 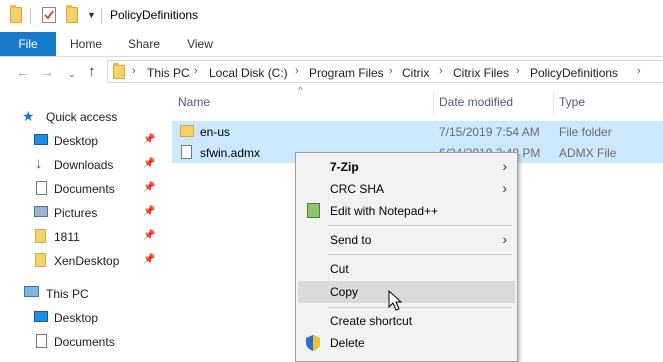 I want to click on tab-home: Home, so click(x=86, y=44).